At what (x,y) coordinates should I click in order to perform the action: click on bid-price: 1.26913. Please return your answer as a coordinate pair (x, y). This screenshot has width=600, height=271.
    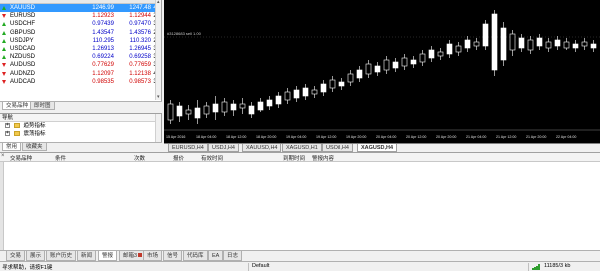
    Looking at the image, I should click on (103, 48).